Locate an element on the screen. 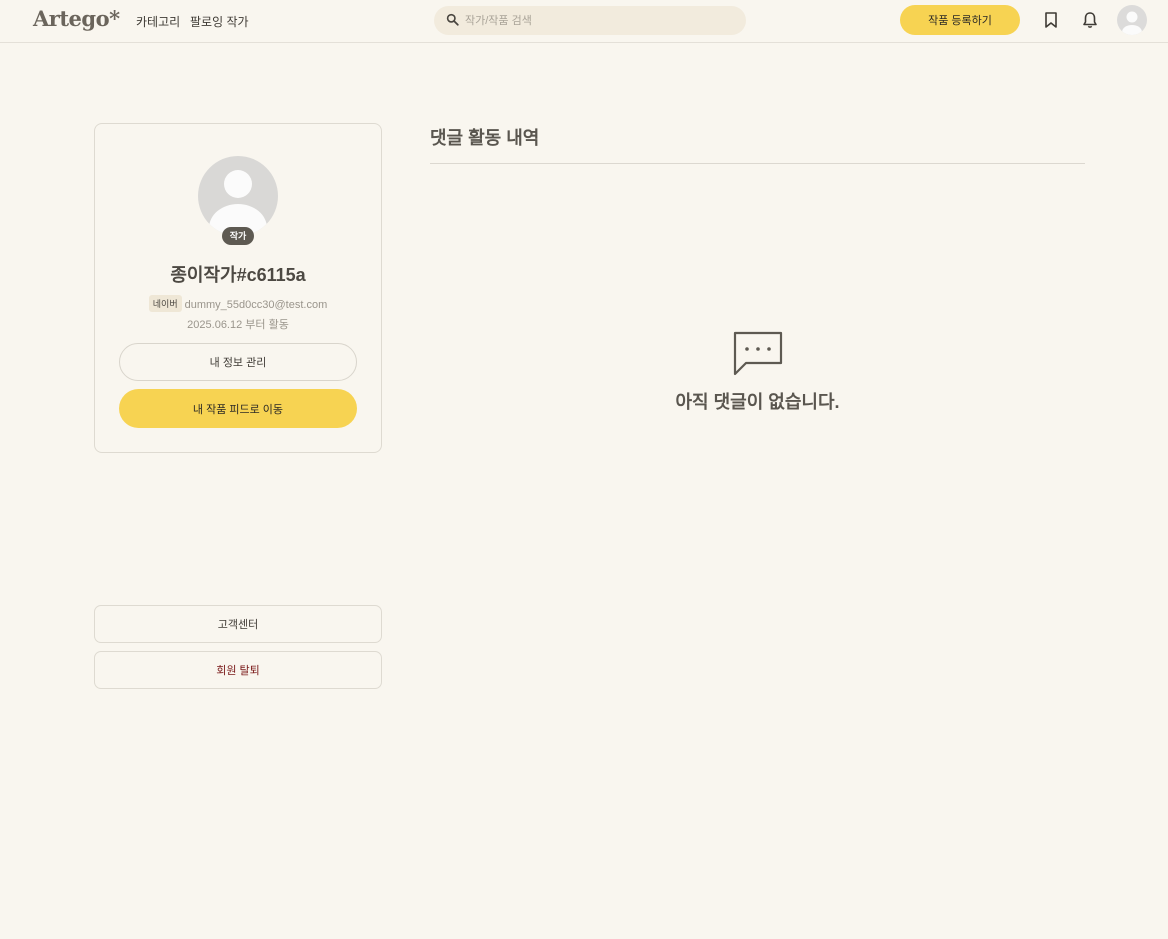 The width and height of the screenshot is (1168, 939). search-input is located at coordinates (600, 20).